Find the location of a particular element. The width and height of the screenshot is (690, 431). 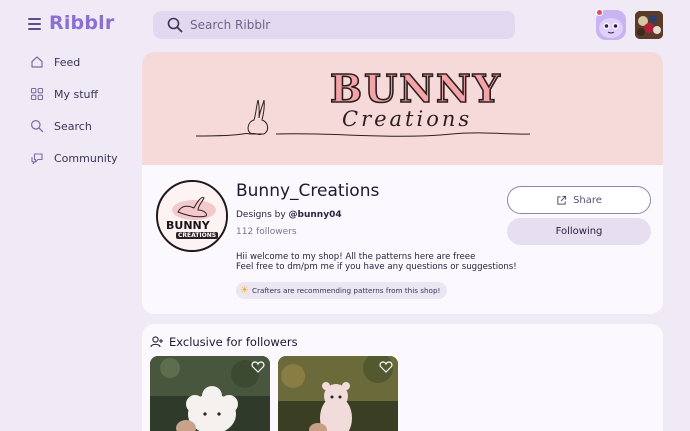

designer-link: @bunny04 is located at coordinates (315, 215).